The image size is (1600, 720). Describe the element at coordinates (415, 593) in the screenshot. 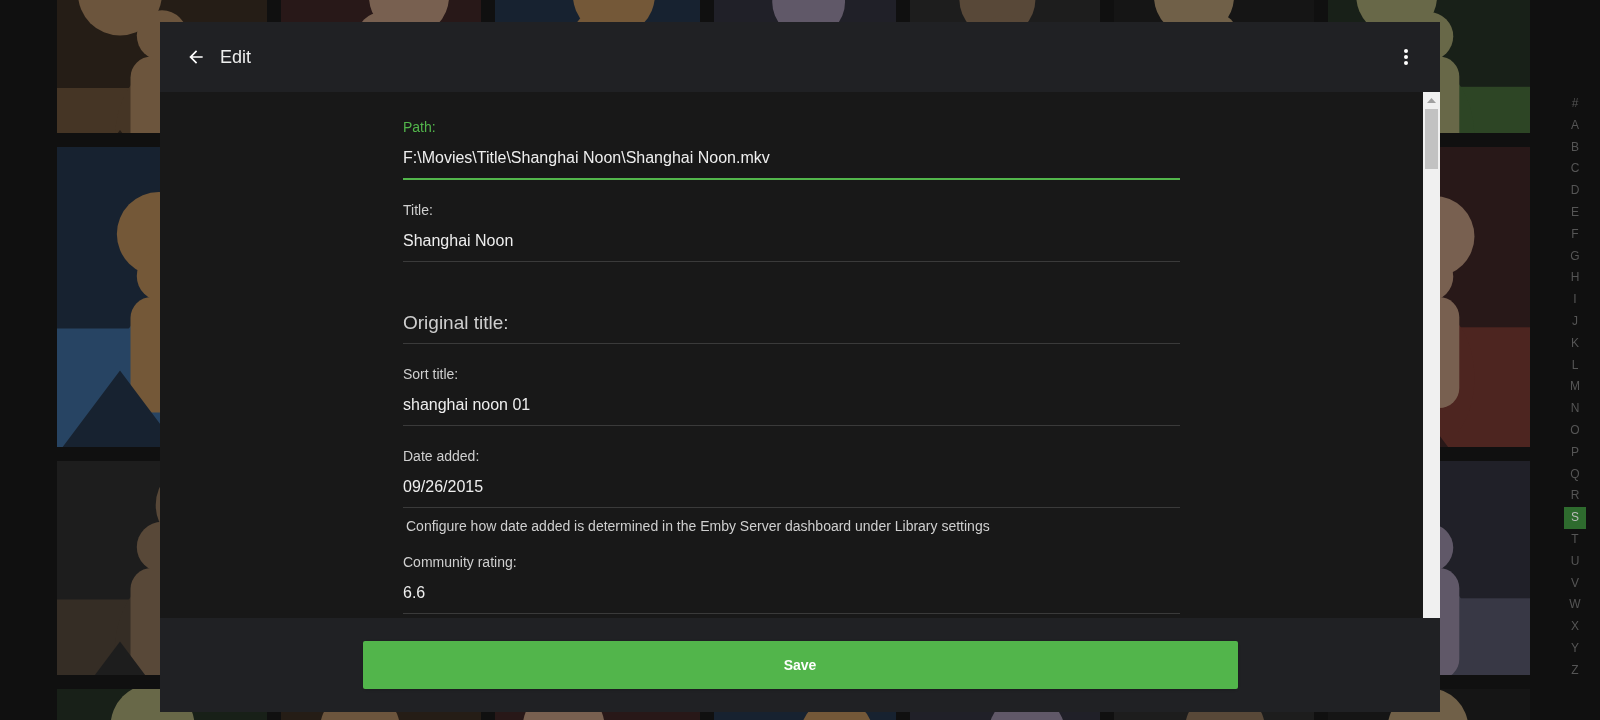

I see `field-value: 6.6` at that location.